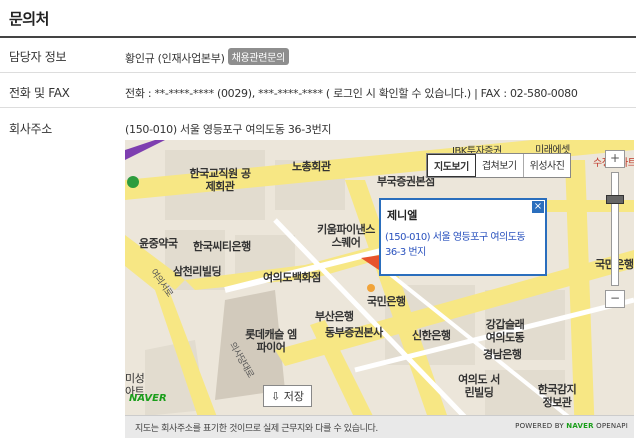  What do you see at coordinates (292, 277) in the screenshot?
I see `map-label: 여의도백화점` at bounding box center [292, 277].